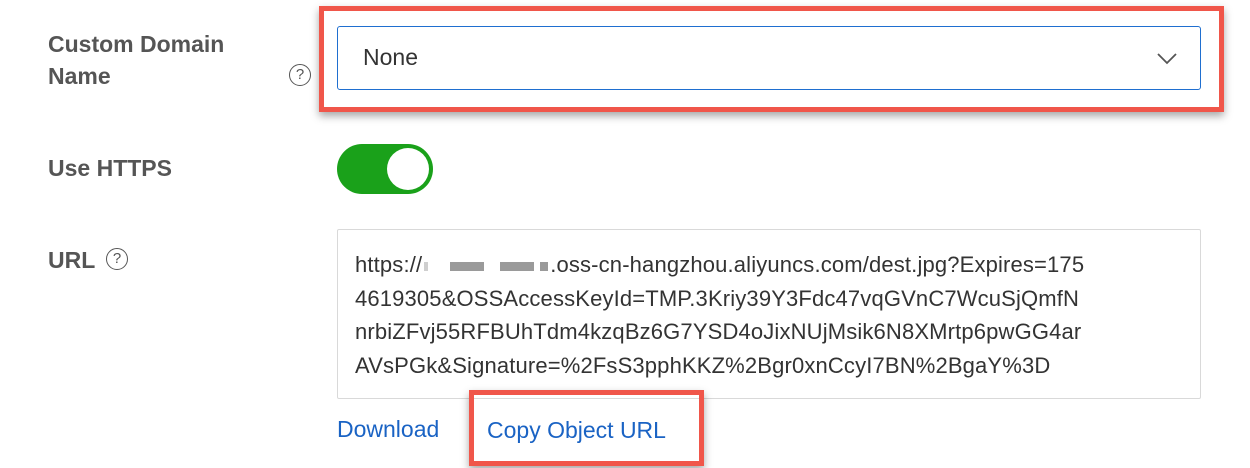 Image resolution: width=1250 pixels, height=468 pixels. What do you see at coordinates (389, 264) in the screenshot?
I see `url-line-1-prefix: https://` at bounding box center [389, 264].